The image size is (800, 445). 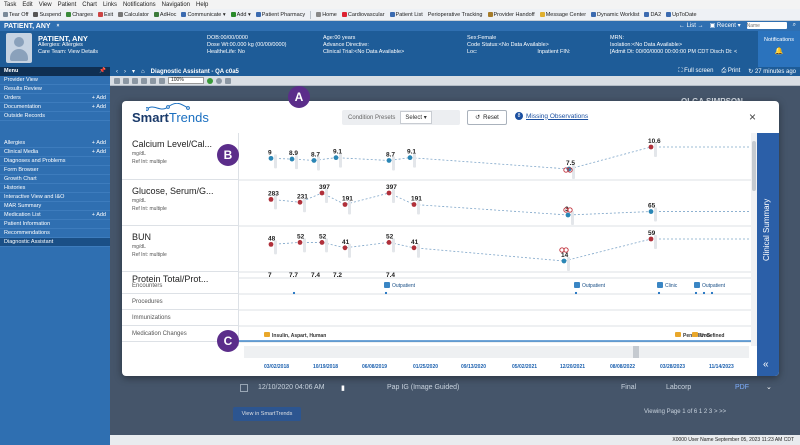 I want to click on x-tick-label: 10/19/2018, so click(x=325, y=367).